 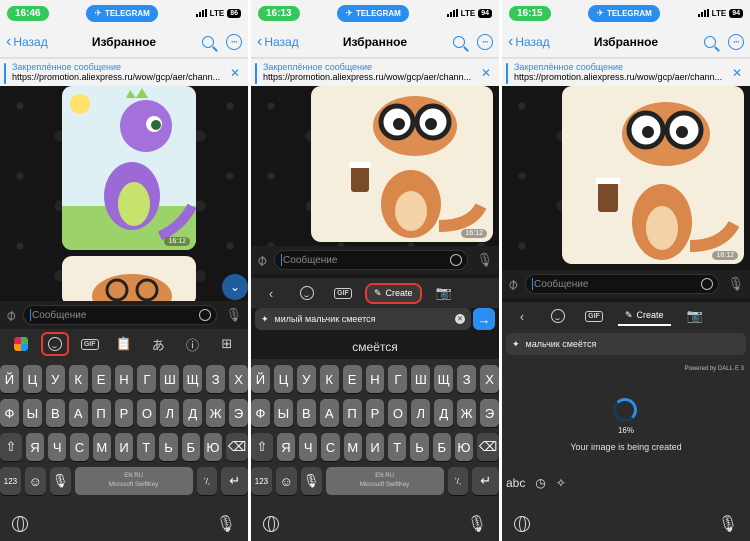 I want to click on back-button: ‹ Назад, so click(x=278, y=41).